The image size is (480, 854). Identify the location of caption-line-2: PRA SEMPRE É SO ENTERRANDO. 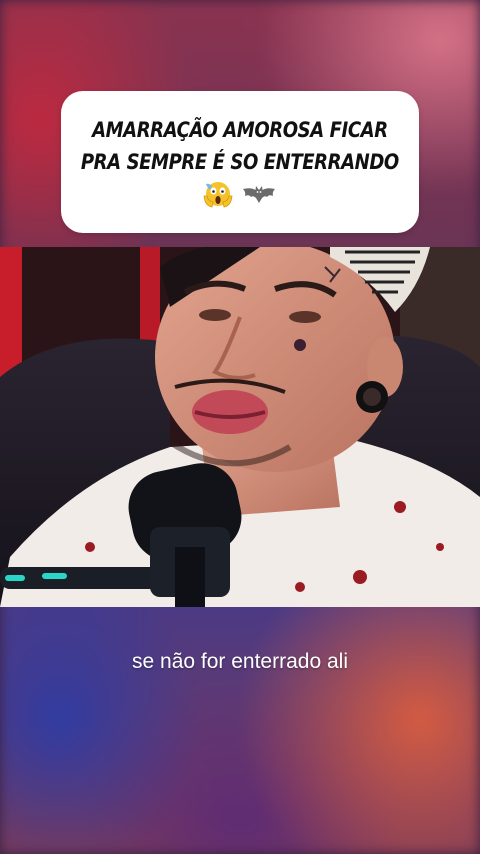
(240, 162).